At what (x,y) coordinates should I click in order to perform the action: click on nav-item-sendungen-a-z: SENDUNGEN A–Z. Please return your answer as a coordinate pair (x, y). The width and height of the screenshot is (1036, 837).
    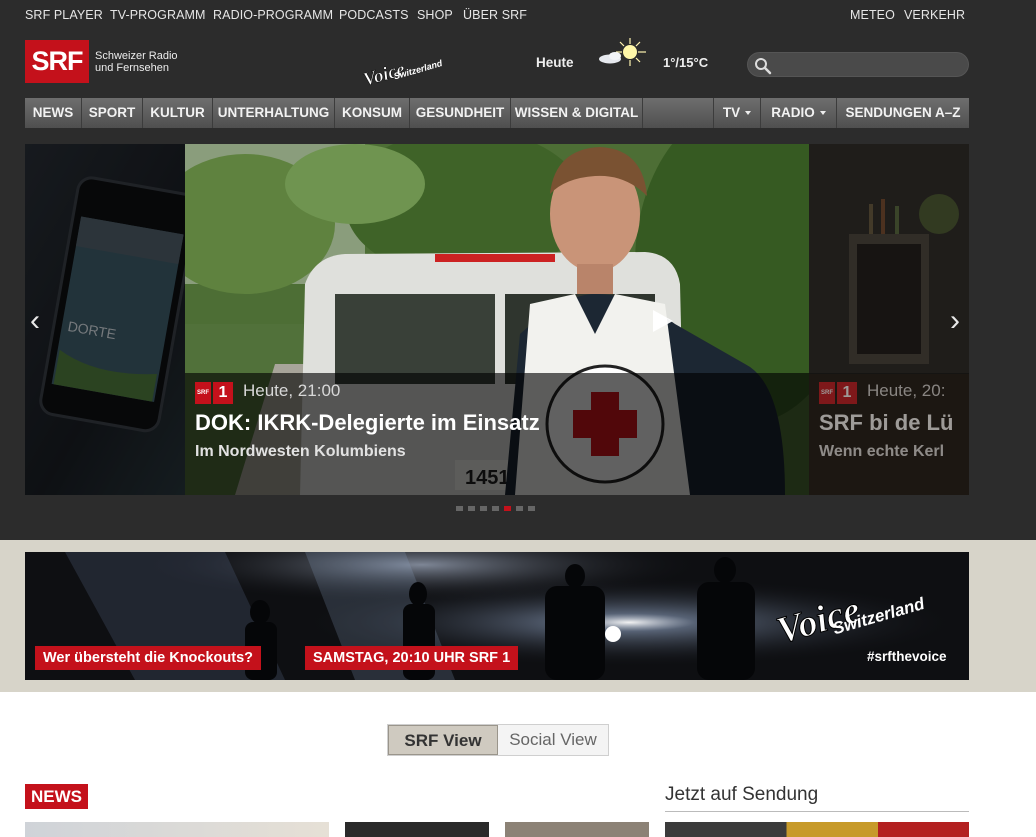
    Looking at the image, I should click on (903, 113).